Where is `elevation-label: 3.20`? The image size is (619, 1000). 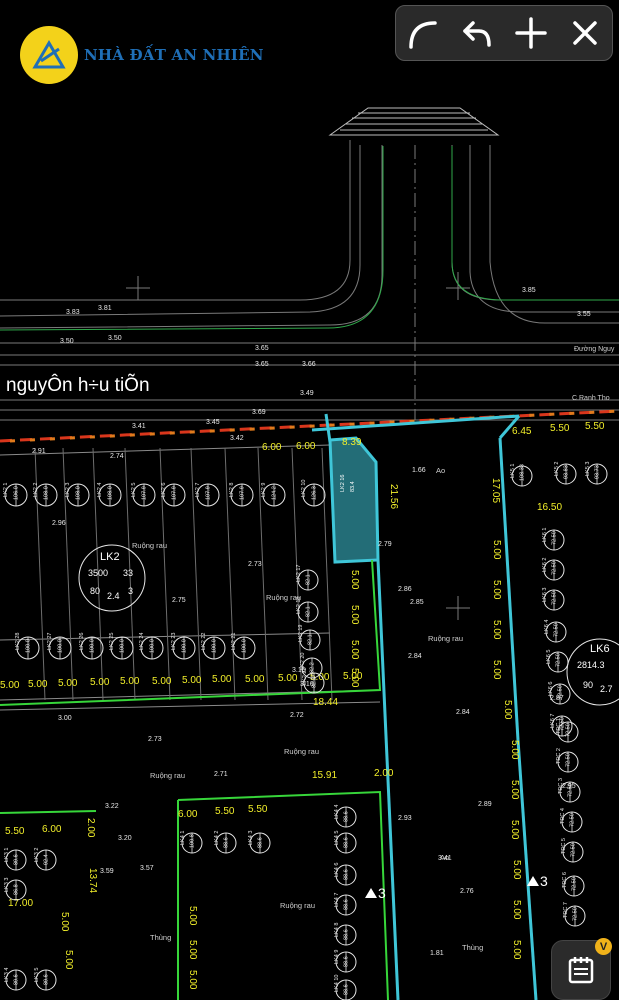
elevation-label: 3.20 is located at coordinates (125, 838).